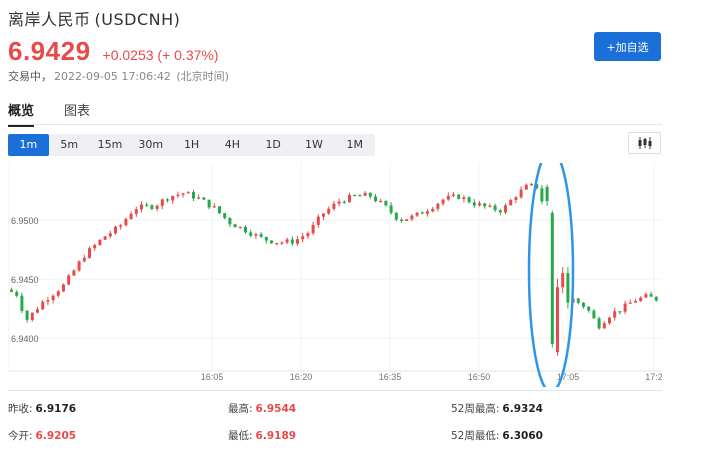 This screenshot has width=710, height=456. What do you see at coordinates (276, 436) in the screenshot?
I see `stat-value: 6.9189` at bounding box center [276, 436].